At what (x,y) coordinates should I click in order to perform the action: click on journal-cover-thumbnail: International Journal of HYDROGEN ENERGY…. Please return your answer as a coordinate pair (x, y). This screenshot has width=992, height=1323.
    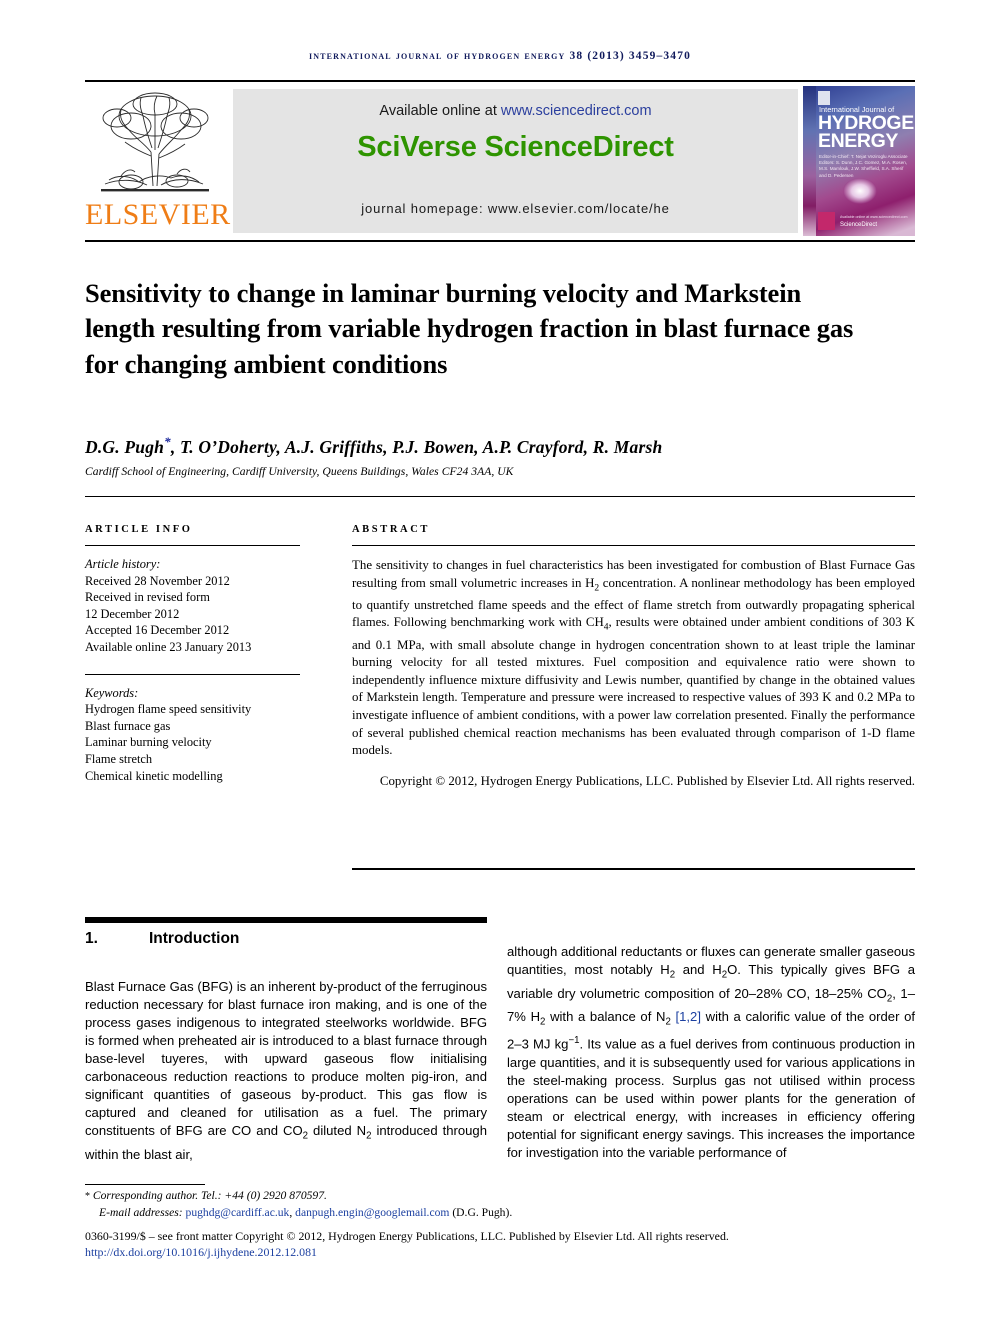
    Looking at the image, I should click on (859, 161).